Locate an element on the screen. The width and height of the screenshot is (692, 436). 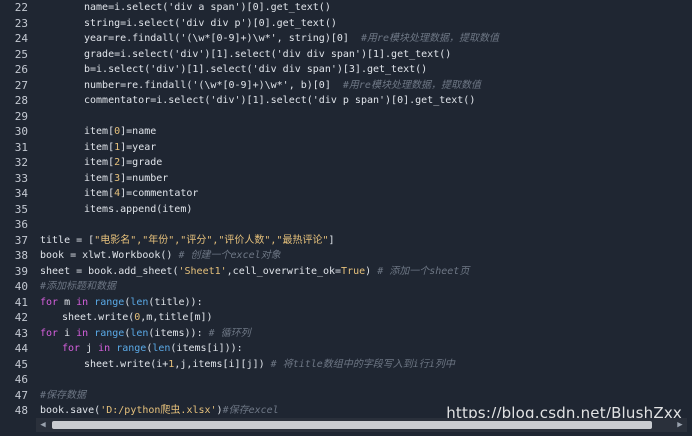
line-number: 36 is located at coordinates (21, 224).